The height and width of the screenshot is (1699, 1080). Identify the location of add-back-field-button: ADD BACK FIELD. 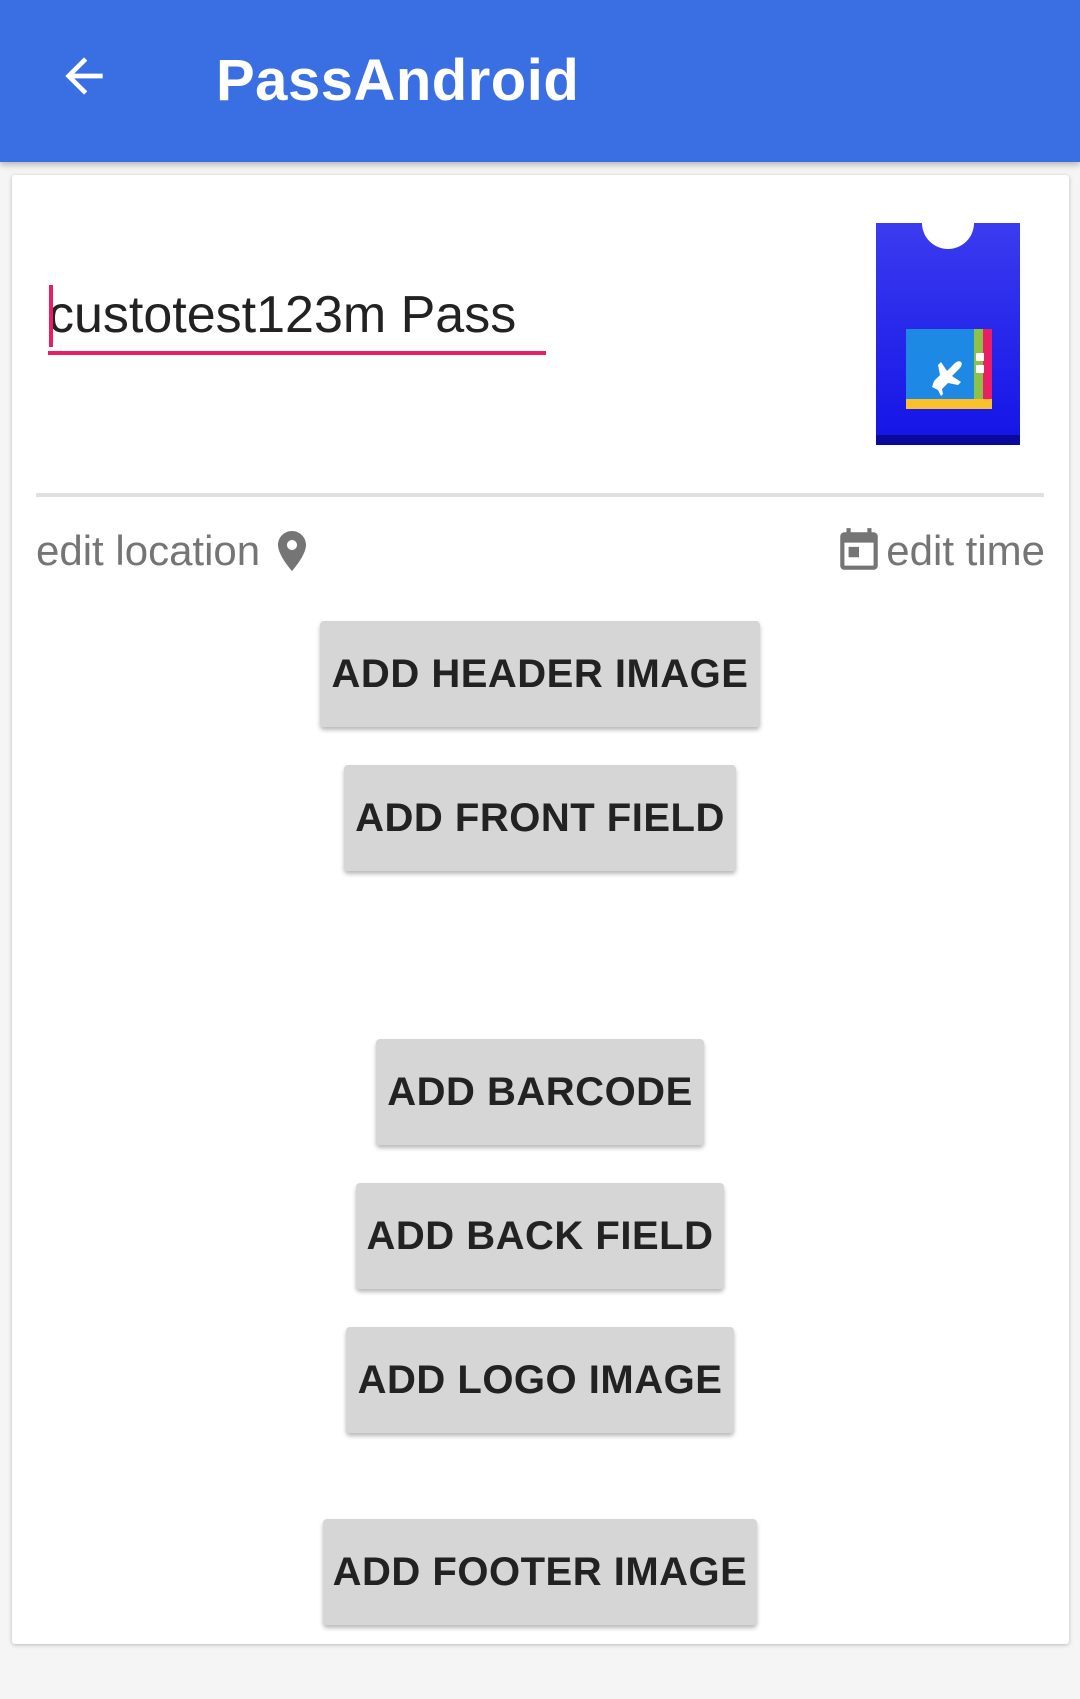
(540, 1236).